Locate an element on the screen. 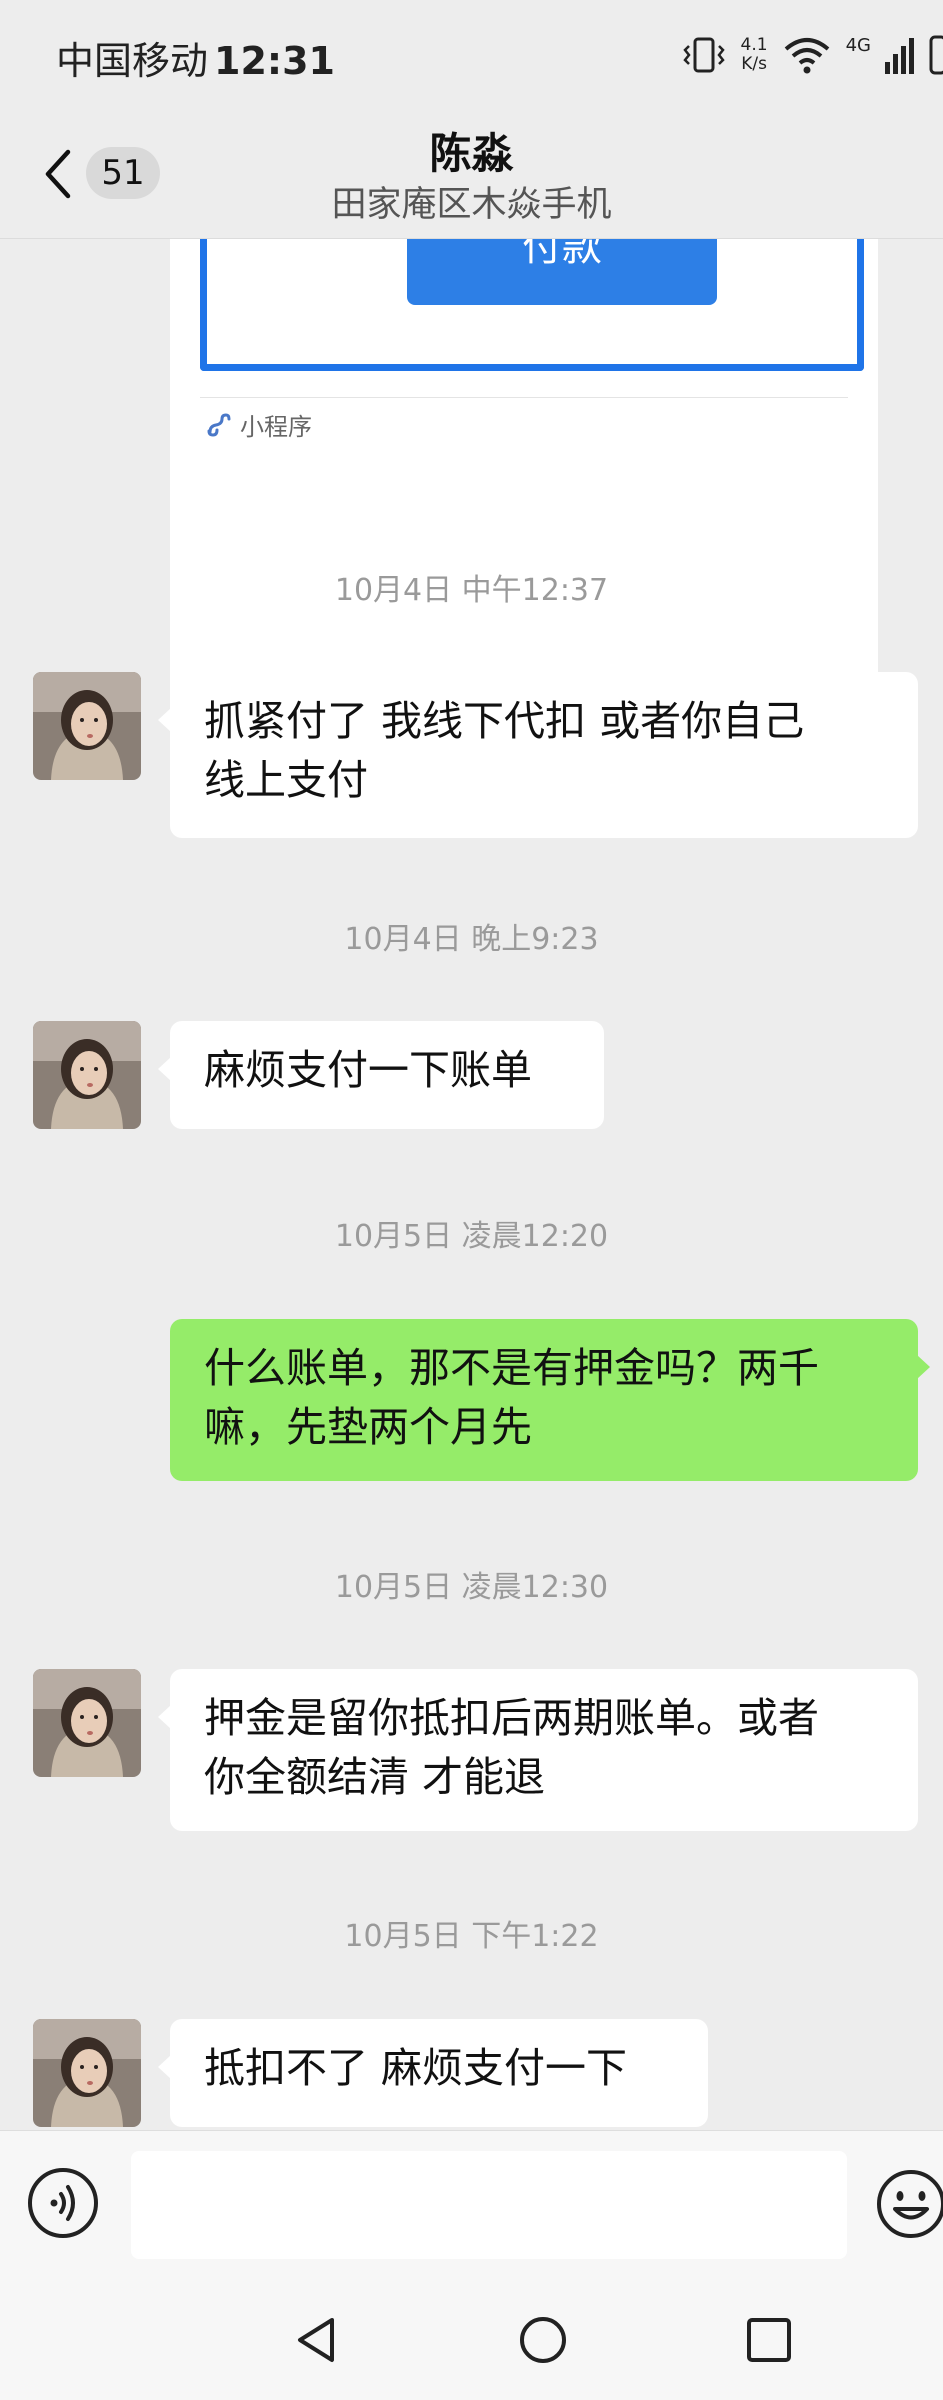 This screenshot has width=943, height=2400. system-nav-bar is located at coordinates (471, 2340).